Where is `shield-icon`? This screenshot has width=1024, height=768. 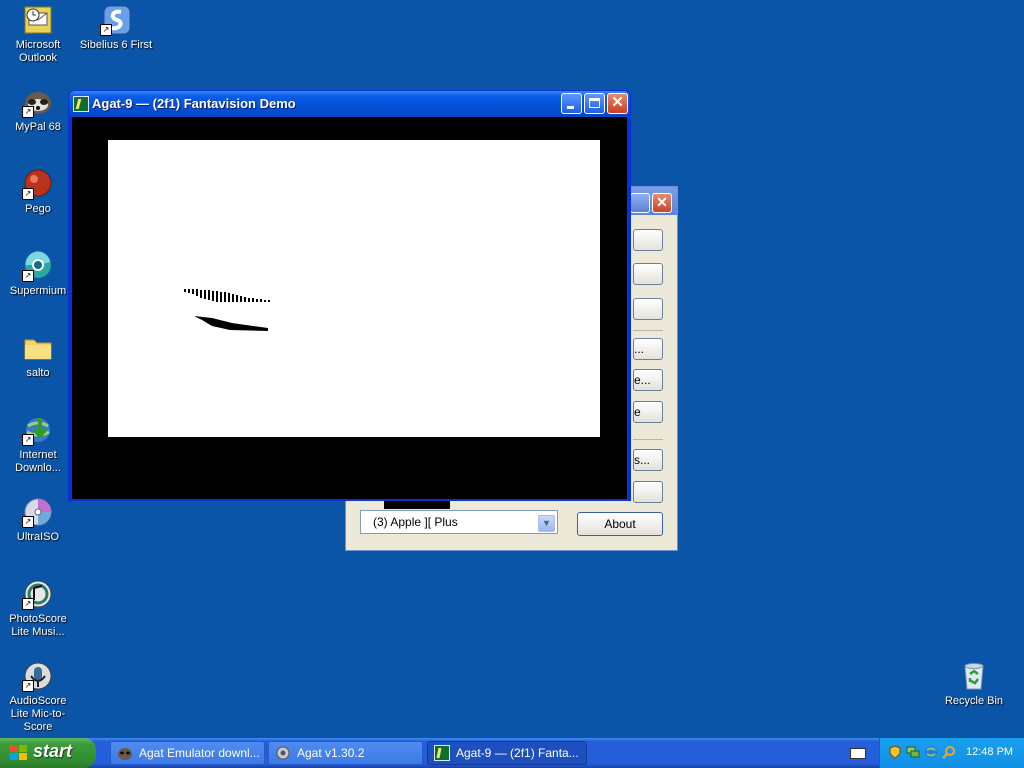 shield-icon is located at coordinates (895, 752).